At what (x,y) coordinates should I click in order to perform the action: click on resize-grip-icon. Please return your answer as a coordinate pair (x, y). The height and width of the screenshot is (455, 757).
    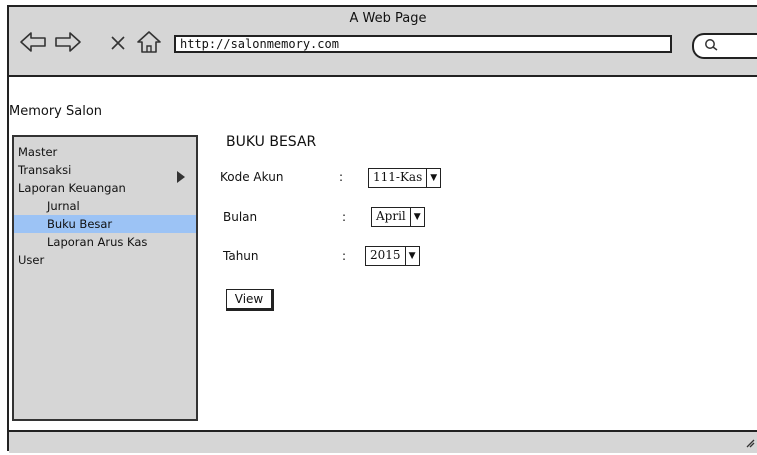
    Looking at the image, I should click on (750, 443).